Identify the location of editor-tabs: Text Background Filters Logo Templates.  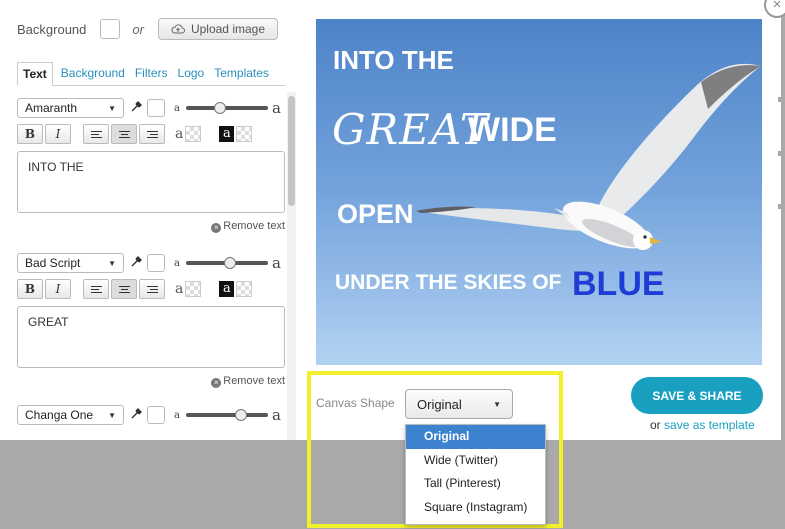
(151, 74).